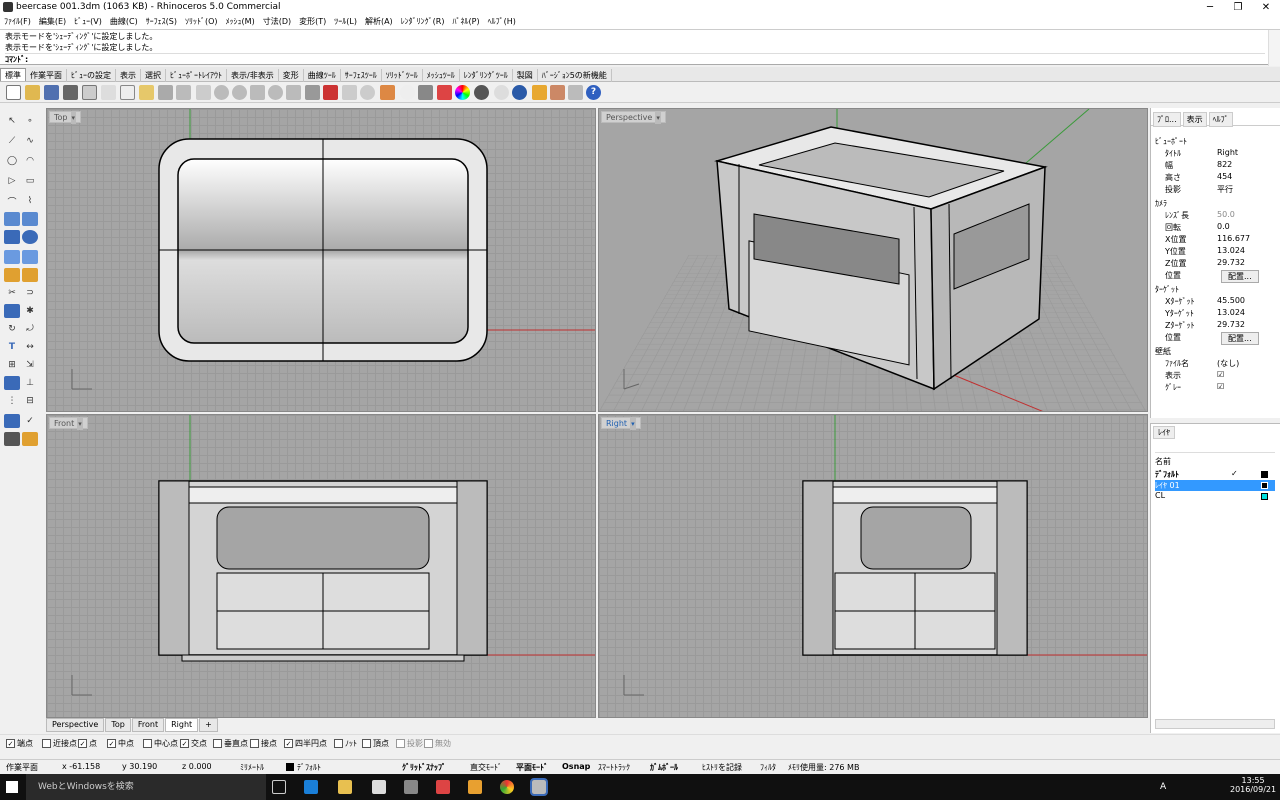 The height and width of the screenshot is (800, 1280). What do you see at coordinates (411, 787) in the screenshot?
I see `tablet-icon` at bounding box center [411, 787].